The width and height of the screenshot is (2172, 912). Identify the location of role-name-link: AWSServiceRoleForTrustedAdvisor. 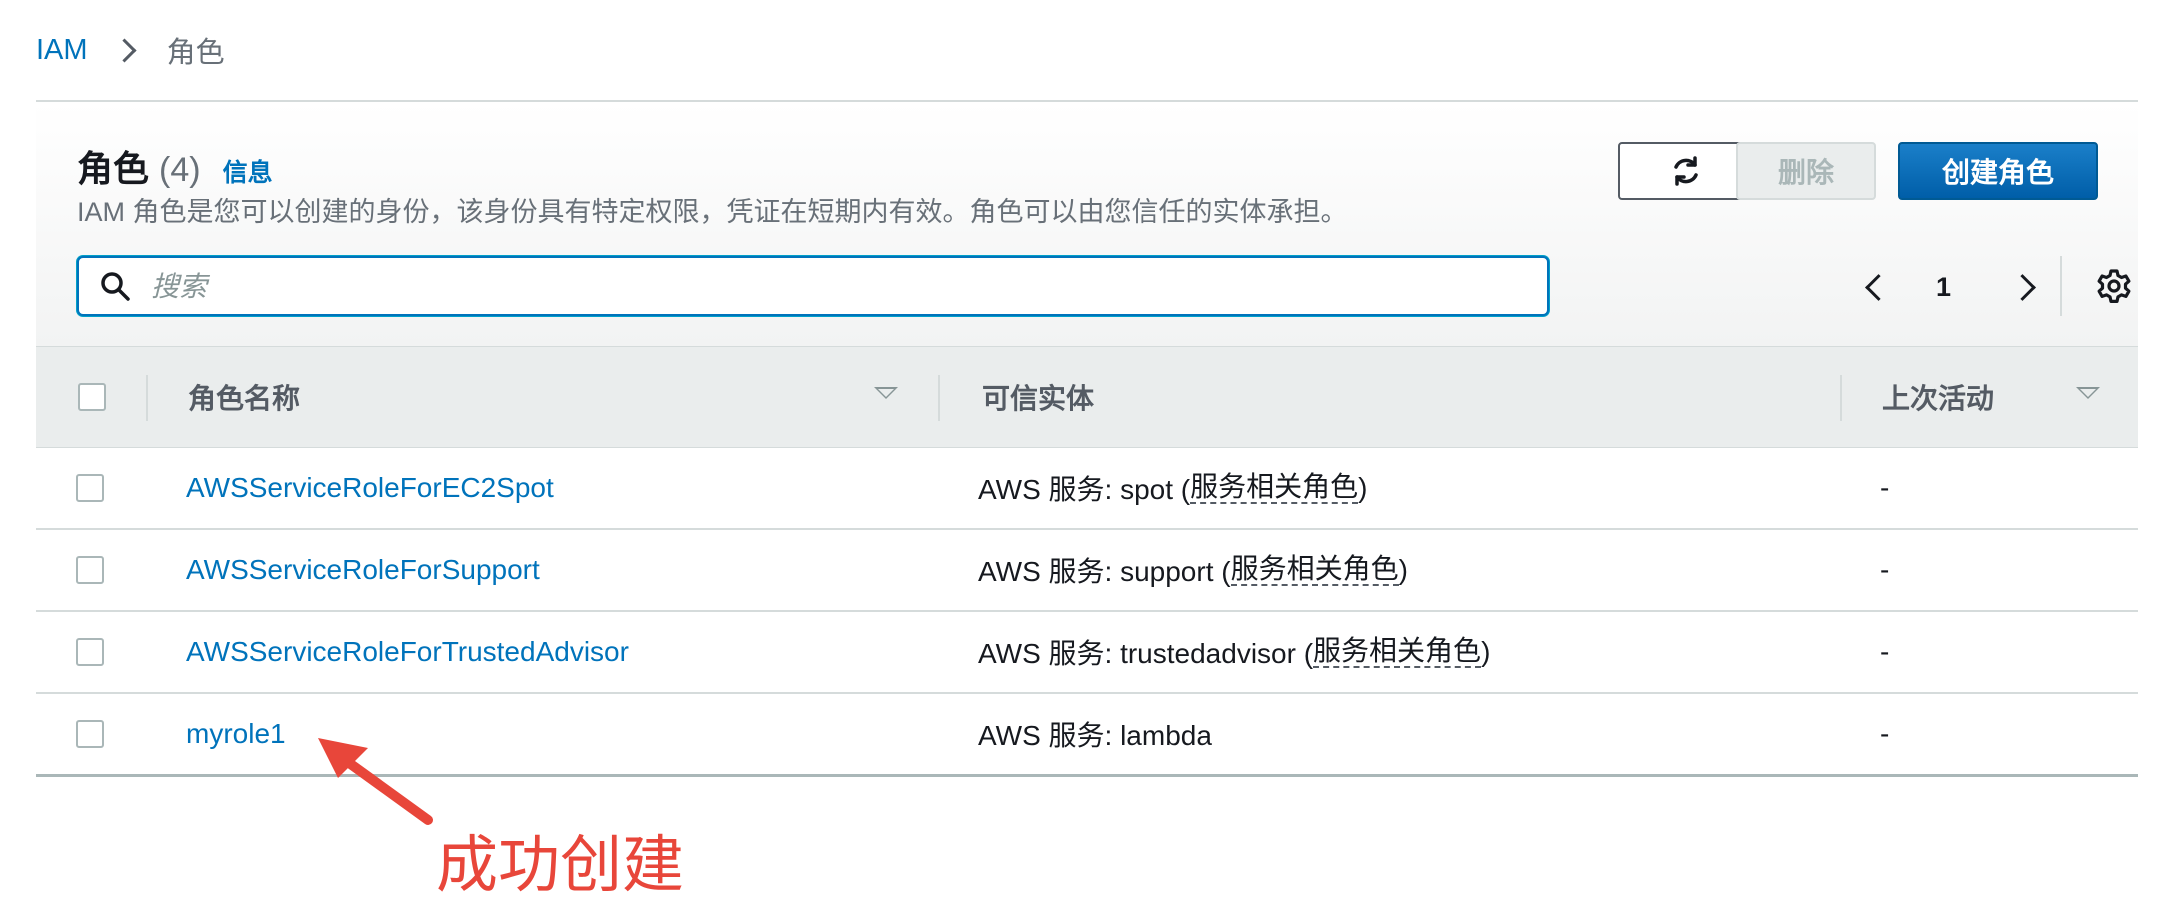
(407, 652).